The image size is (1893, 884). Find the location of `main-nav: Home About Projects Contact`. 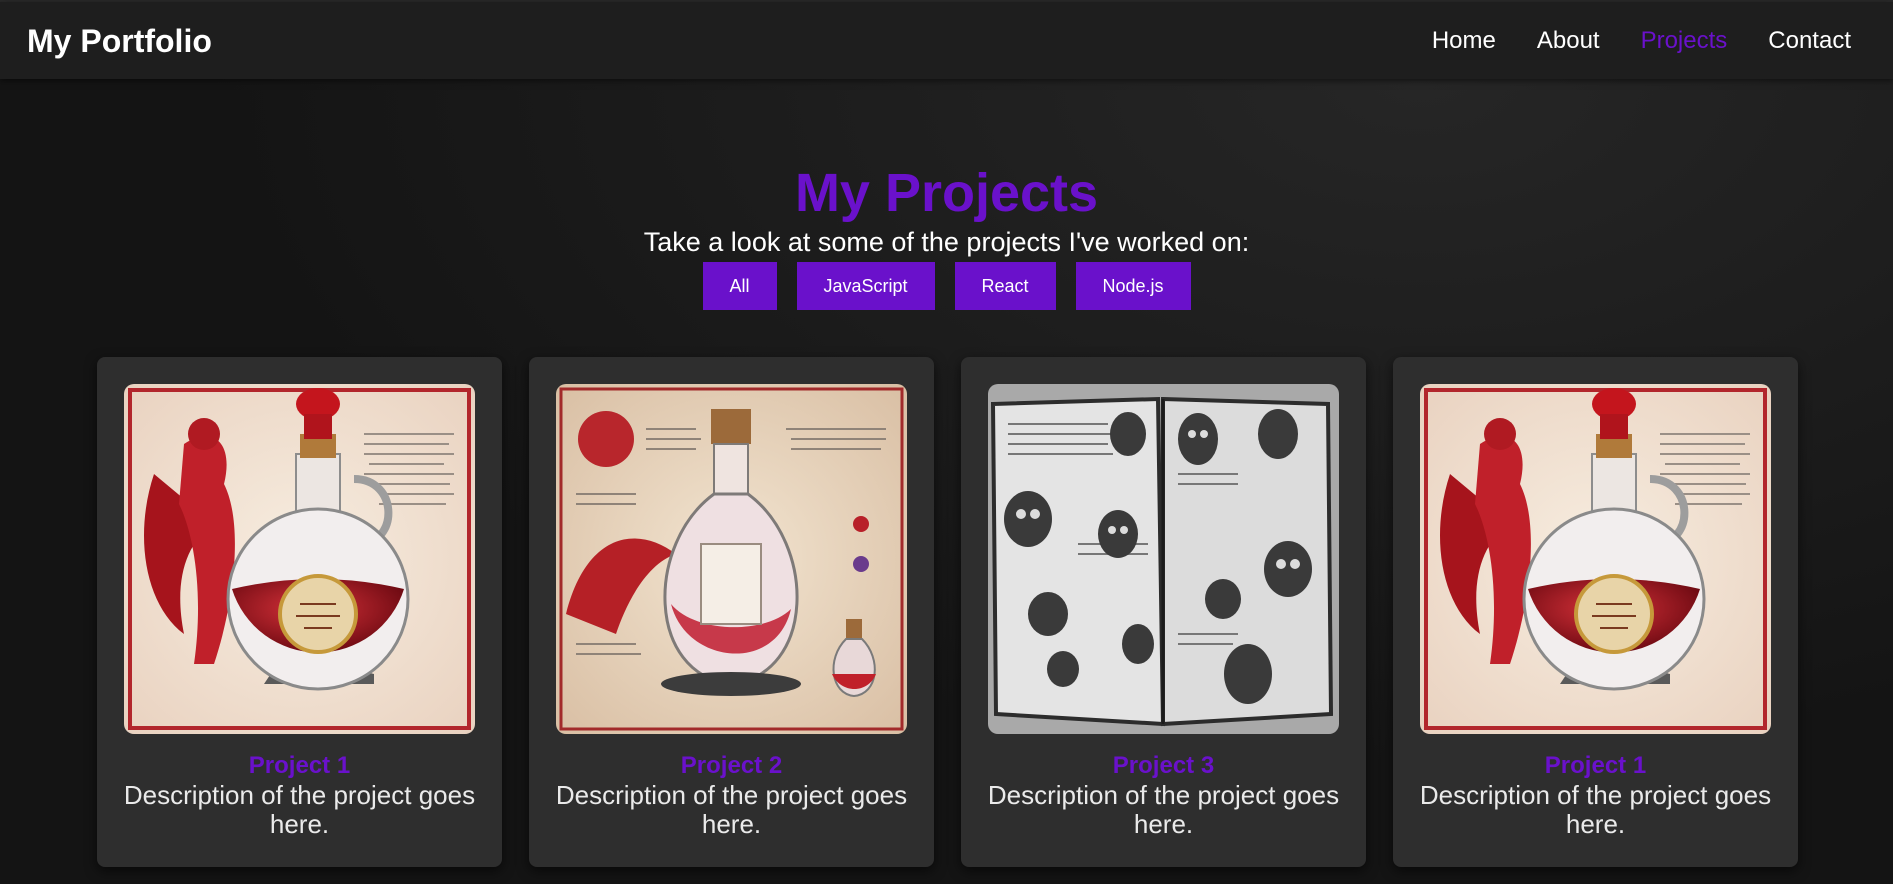

main-nav: Home About Projects Contact is located at coordinates (1641, 41).